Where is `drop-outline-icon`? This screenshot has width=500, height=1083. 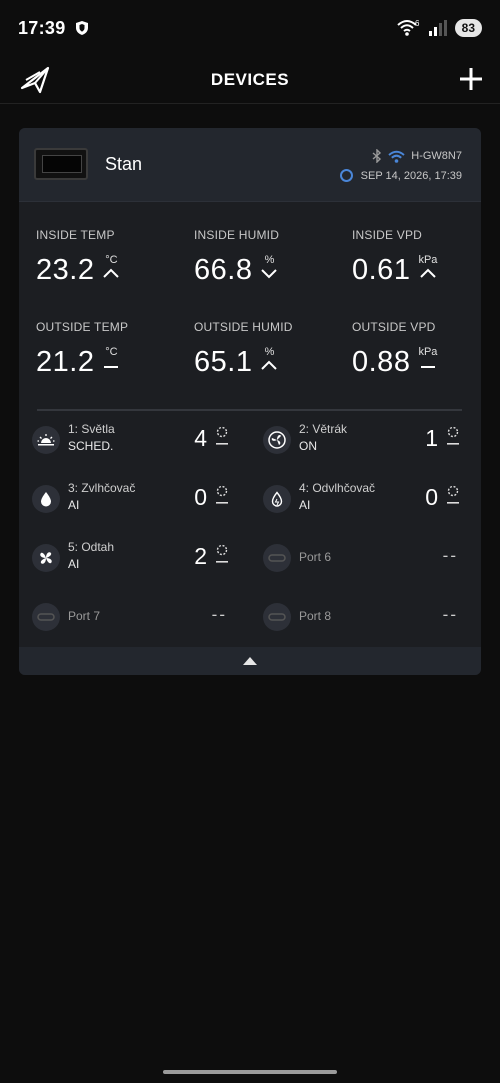 drop-outline-icon is located at coordinates (277, 499).